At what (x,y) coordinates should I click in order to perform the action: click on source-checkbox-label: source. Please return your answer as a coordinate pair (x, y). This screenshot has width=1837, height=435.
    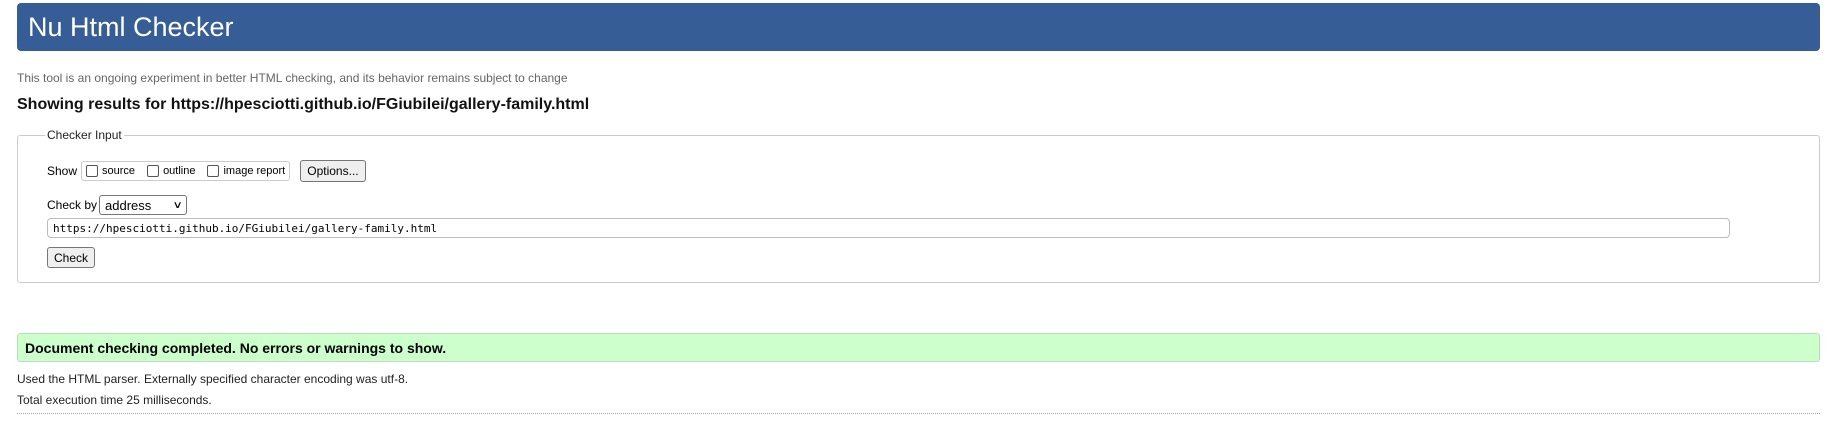
    Looking at the image, I should click on (118, 171).